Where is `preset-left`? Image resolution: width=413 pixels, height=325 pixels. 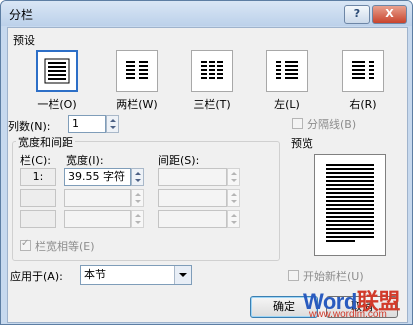 preset-left is located at coordinates (287, 71).